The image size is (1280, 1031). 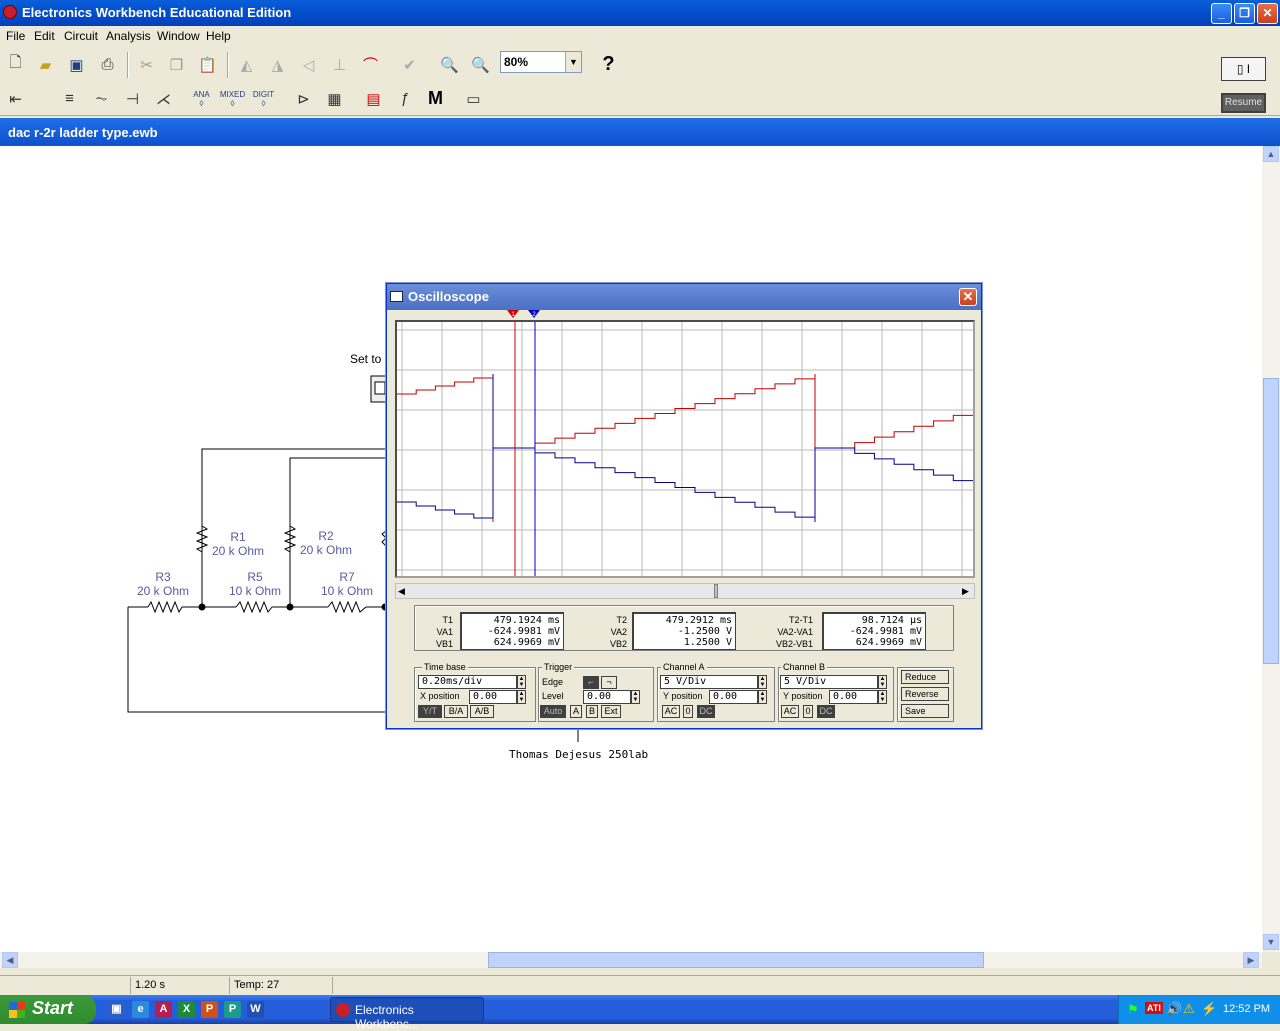 What do you see at coordinates (339, 64) in the screenshot?
I see `subcircuit-icon: ⊥` at bounding box center [339, 64].